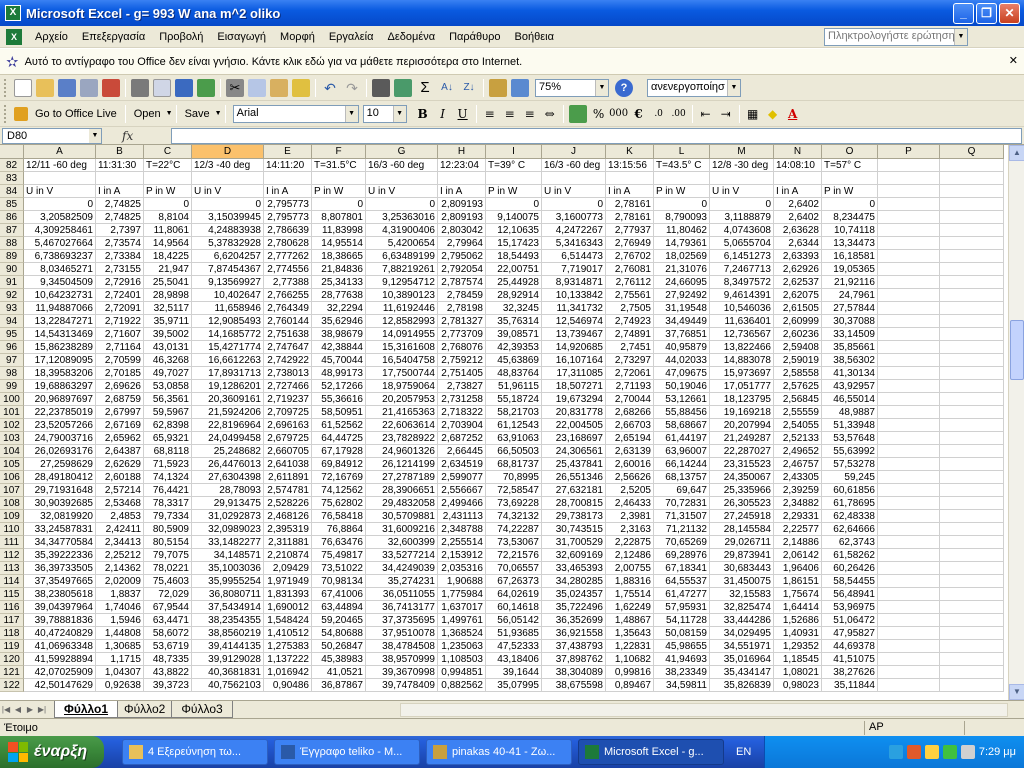 This screenshot has width=1024, height=768. I want to click on table-cell: 61,52562, so click(339, 425).